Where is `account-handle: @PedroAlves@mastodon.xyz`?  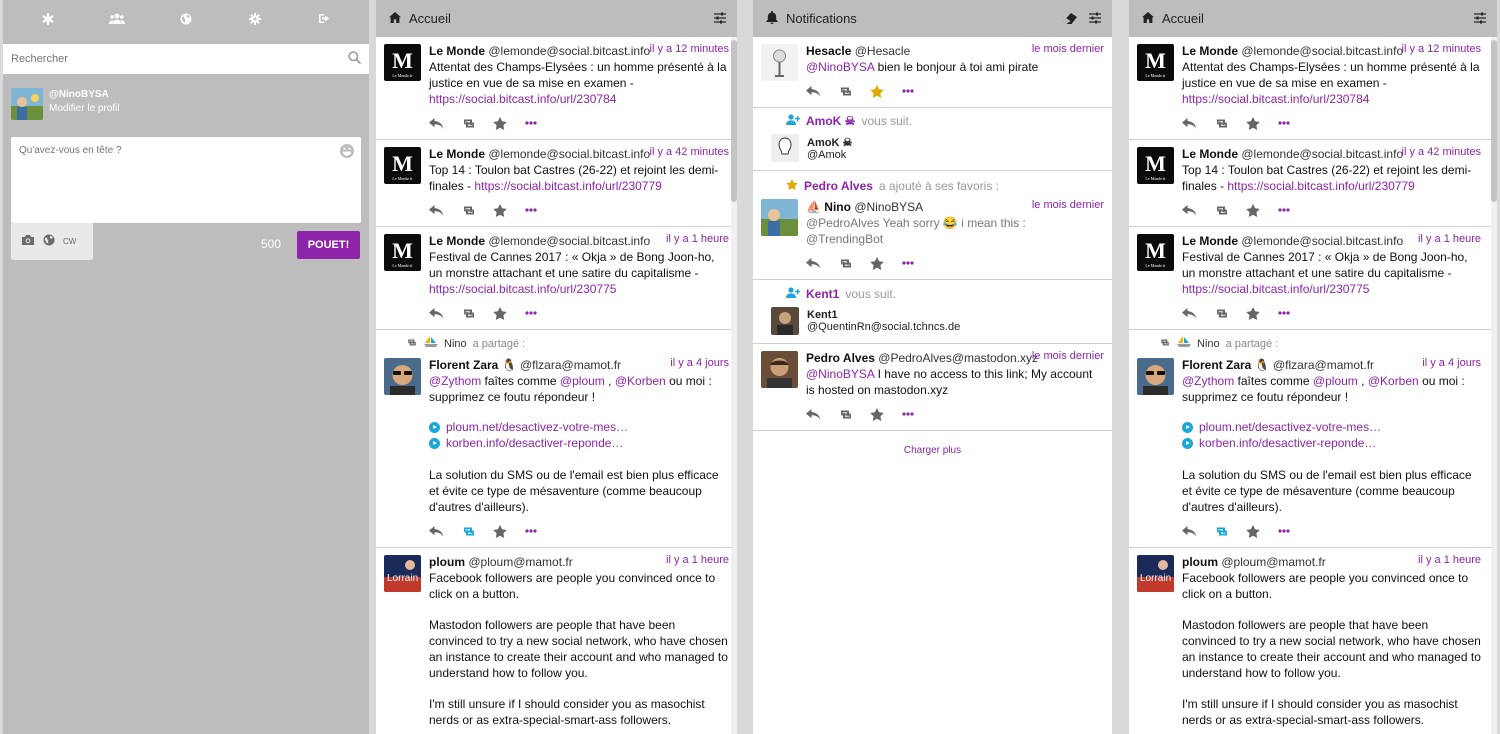 account-handle: @PedroAlves@mastodon.xyz is located at coordinates (958, 358).